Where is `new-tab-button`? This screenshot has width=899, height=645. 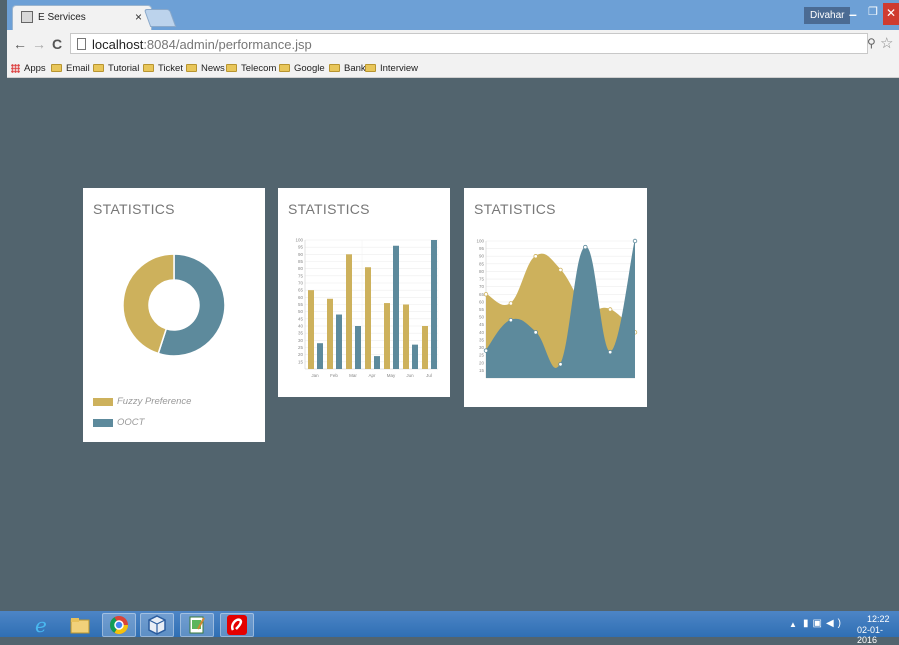 new-tab-button is located at coordinates (160, 18).